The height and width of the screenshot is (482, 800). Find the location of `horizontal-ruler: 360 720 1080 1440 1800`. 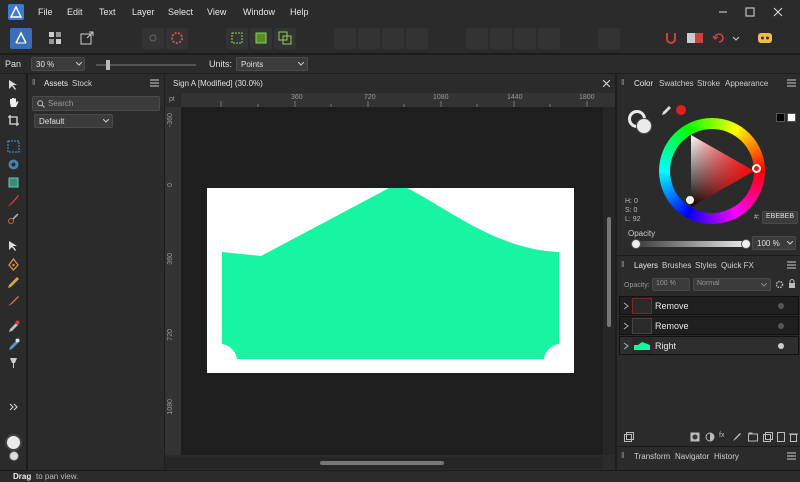

horizontal-ruler: 360 720 1080 1440 1800 is located at coordinates (398, 100).